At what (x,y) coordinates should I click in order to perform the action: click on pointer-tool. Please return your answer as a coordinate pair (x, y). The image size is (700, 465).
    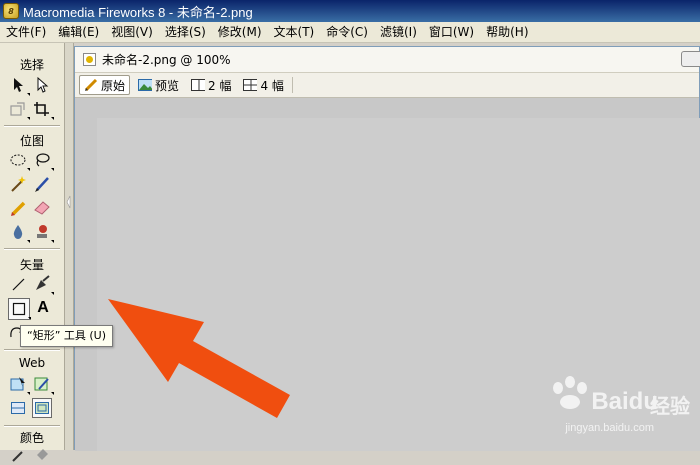
    Looking at the image, I should click on (19, 85).